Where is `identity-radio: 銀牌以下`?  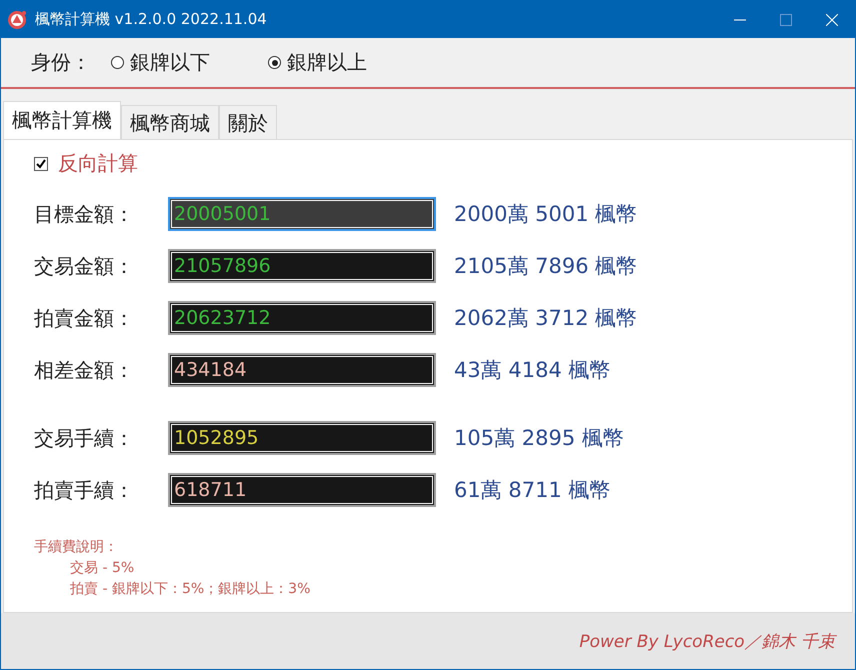
identity-radio: 銀牌以下 is located at coordinates (160, 62).